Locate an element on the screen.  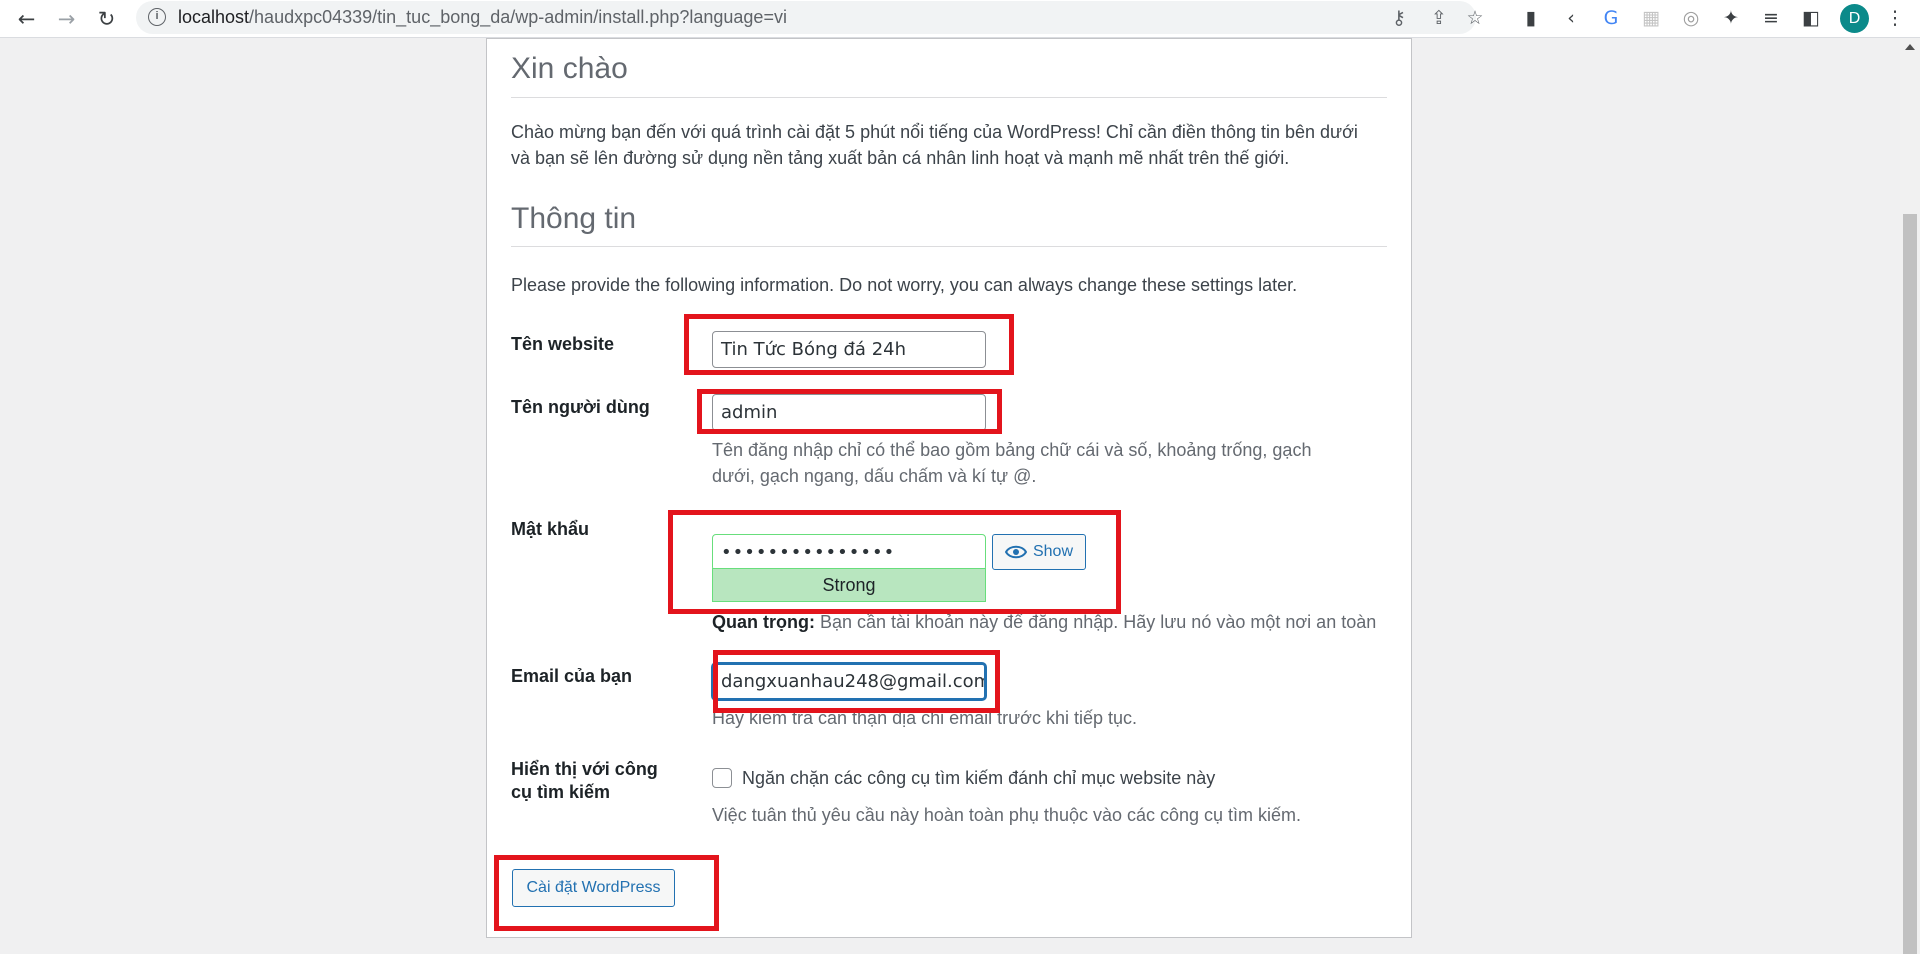
puzzle-icon: ✦ is located at coordinates (1731, 18).